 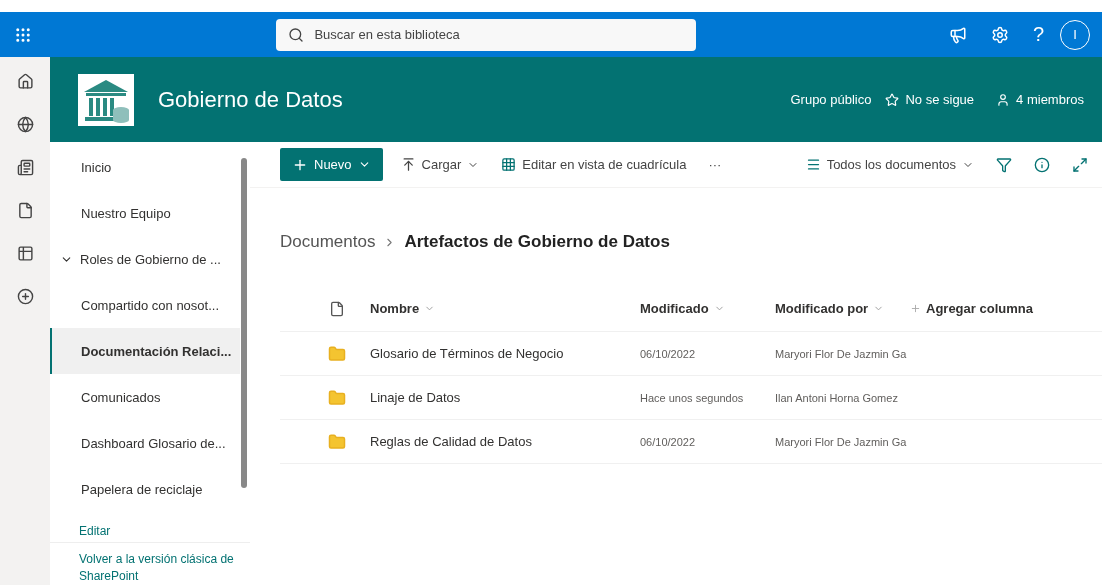 I want to click on upload-button: Cargar, so click(x=440, y=164).